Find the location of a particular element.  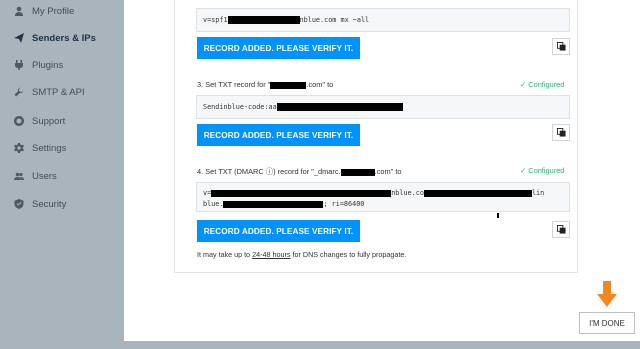

sidebar-item-settings: Settings is located at coordinates (62, 148).